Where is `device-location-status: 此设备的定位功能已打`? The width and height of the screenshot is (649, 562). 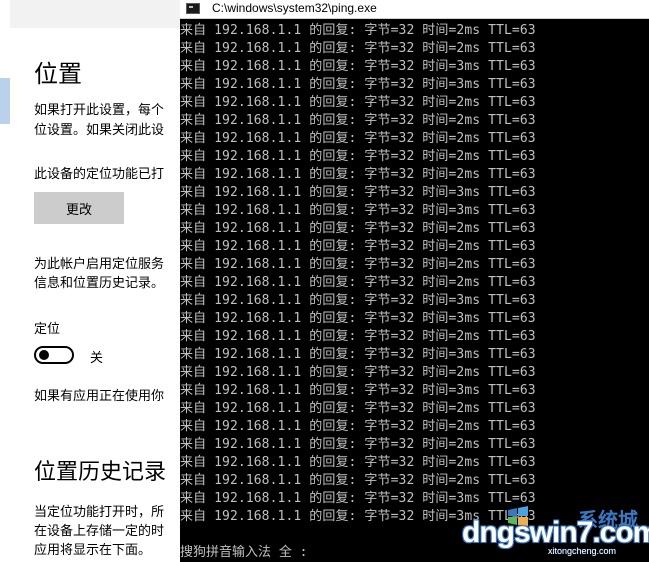
device-location-status: 此设备的定位功能已打 is located at coordinates (99, 174).